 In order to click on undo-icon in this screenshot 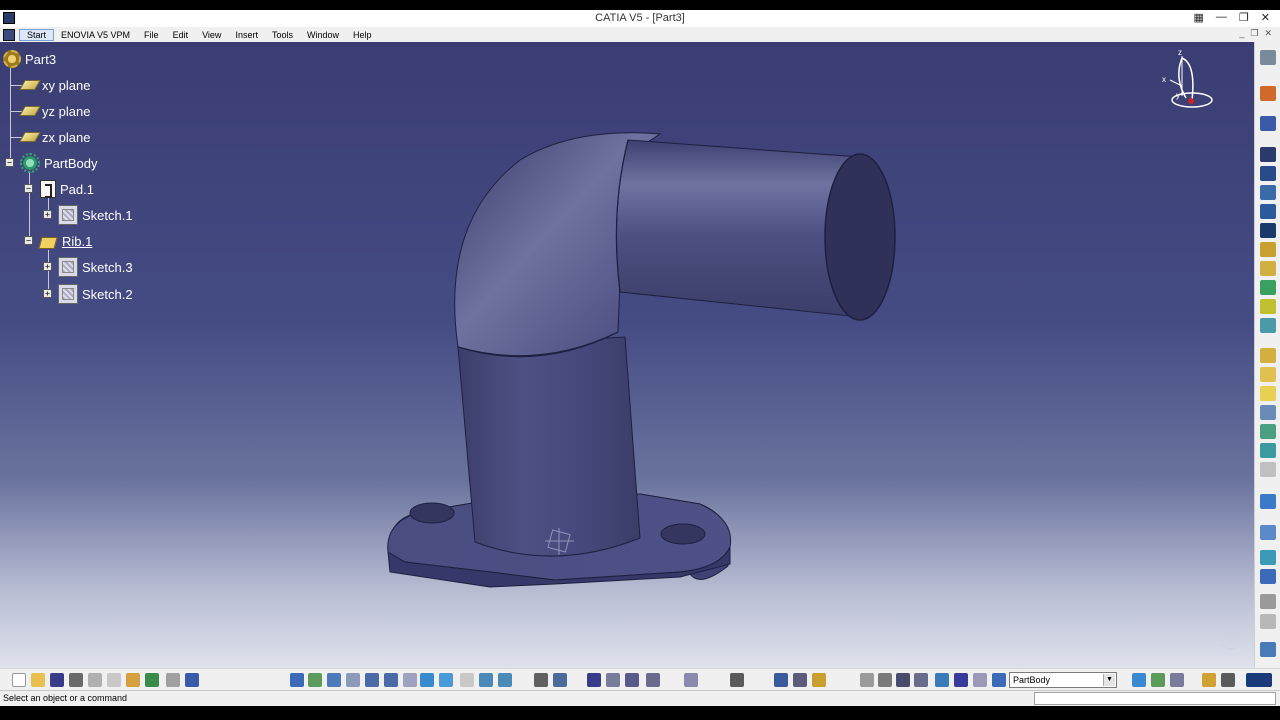, I will do `click(152, 680)`.